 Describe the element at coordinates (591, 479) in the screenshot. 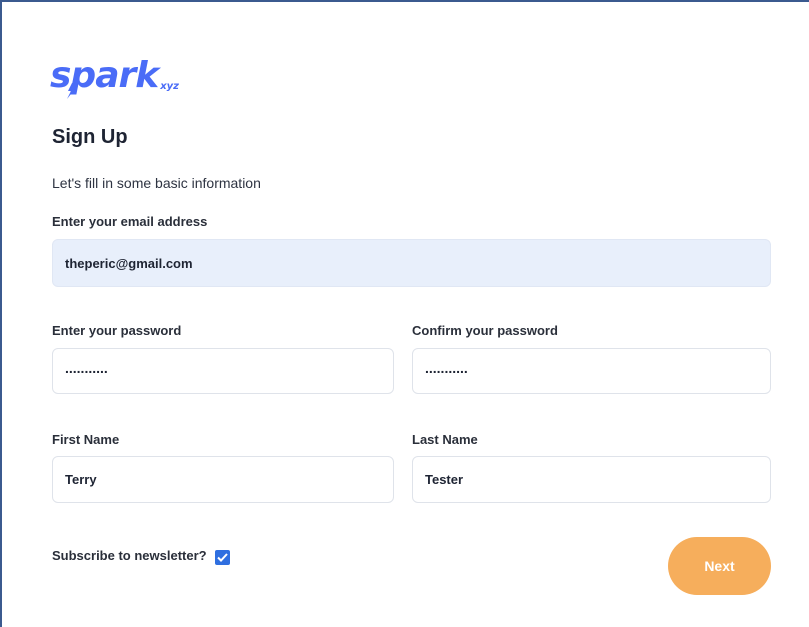

I see `last-name-field: Tester` at that location.